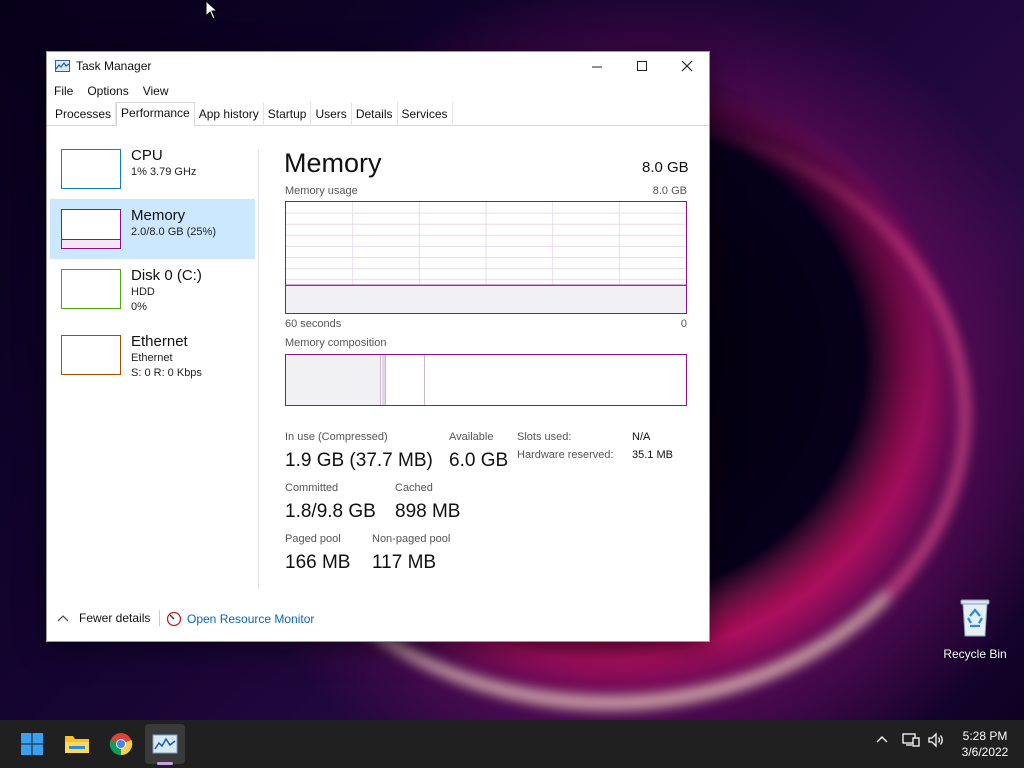  What do you see at coordinates (91, 229) in the screenshot?
I see `memory-thumbnail-graph` at bounding box center [91, 229].